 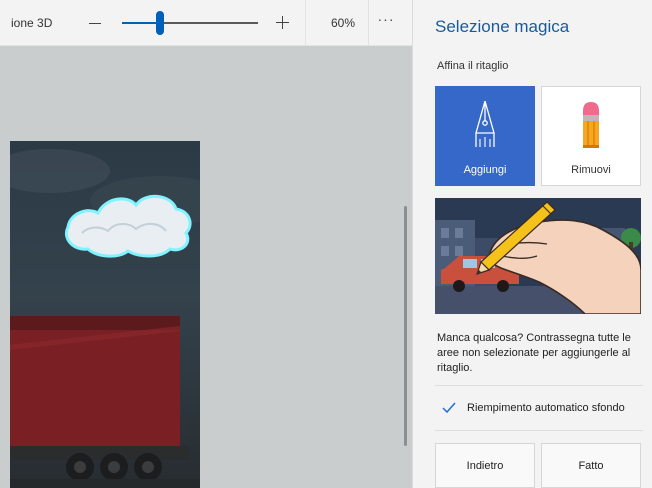 I want to click on back-button: Indietro, so click(x=485, y=465).